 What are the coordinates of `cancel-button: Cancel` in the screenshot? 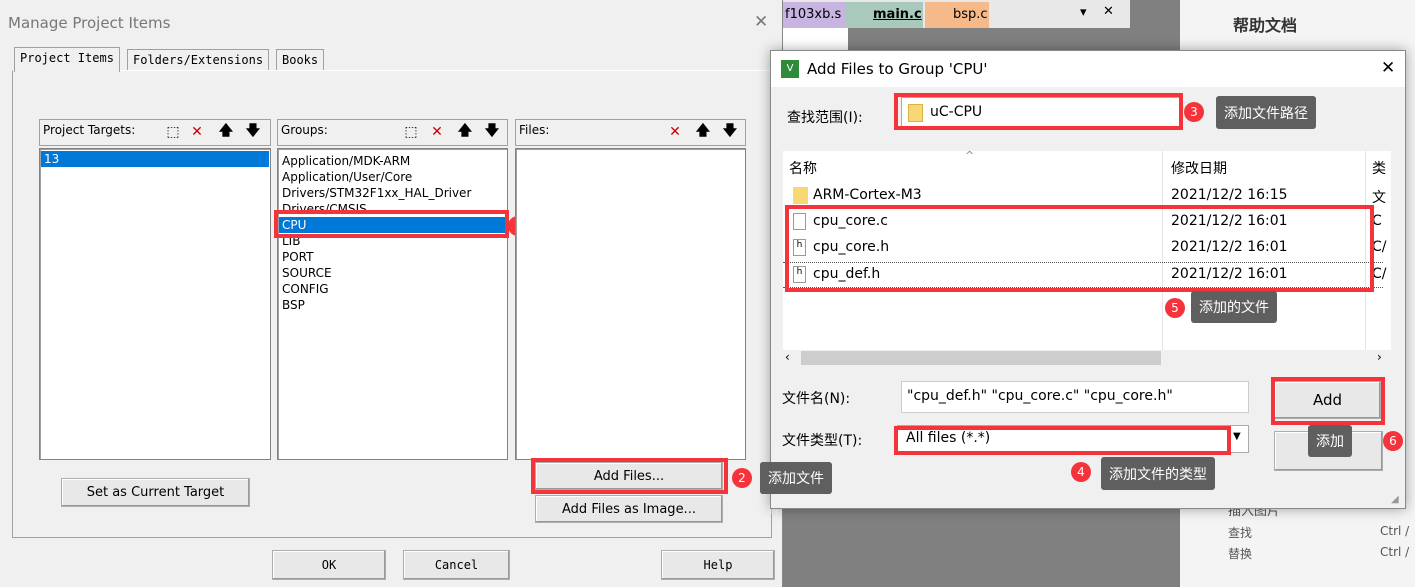 It's located at (456, 565).